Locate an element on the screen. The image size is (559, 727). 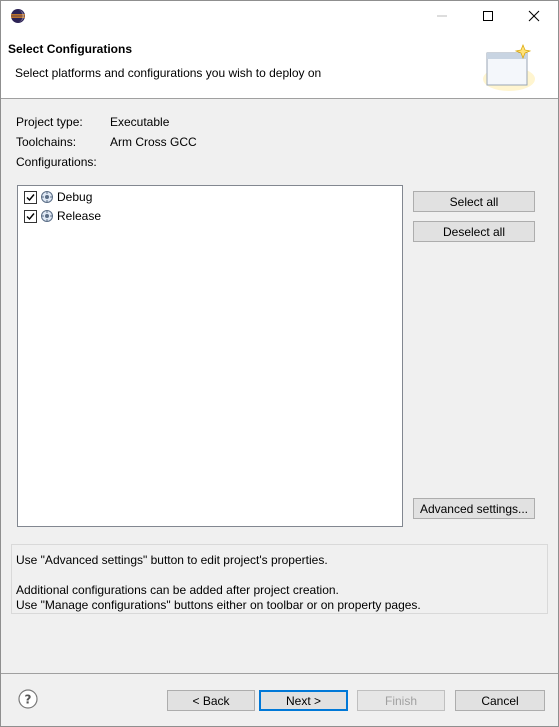
list-item-debug: Debug is located at coordinates (58, 197).